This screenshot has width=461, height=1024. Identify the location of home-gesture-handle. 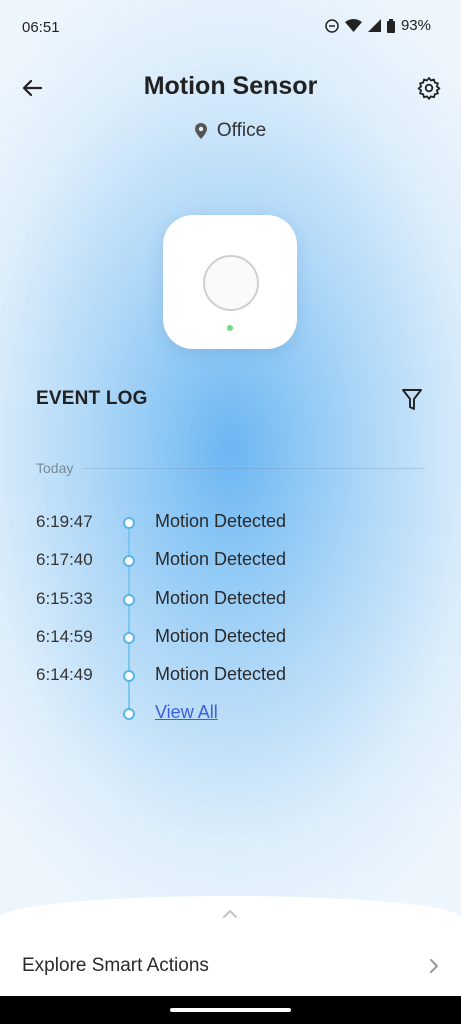
(230, 1010).